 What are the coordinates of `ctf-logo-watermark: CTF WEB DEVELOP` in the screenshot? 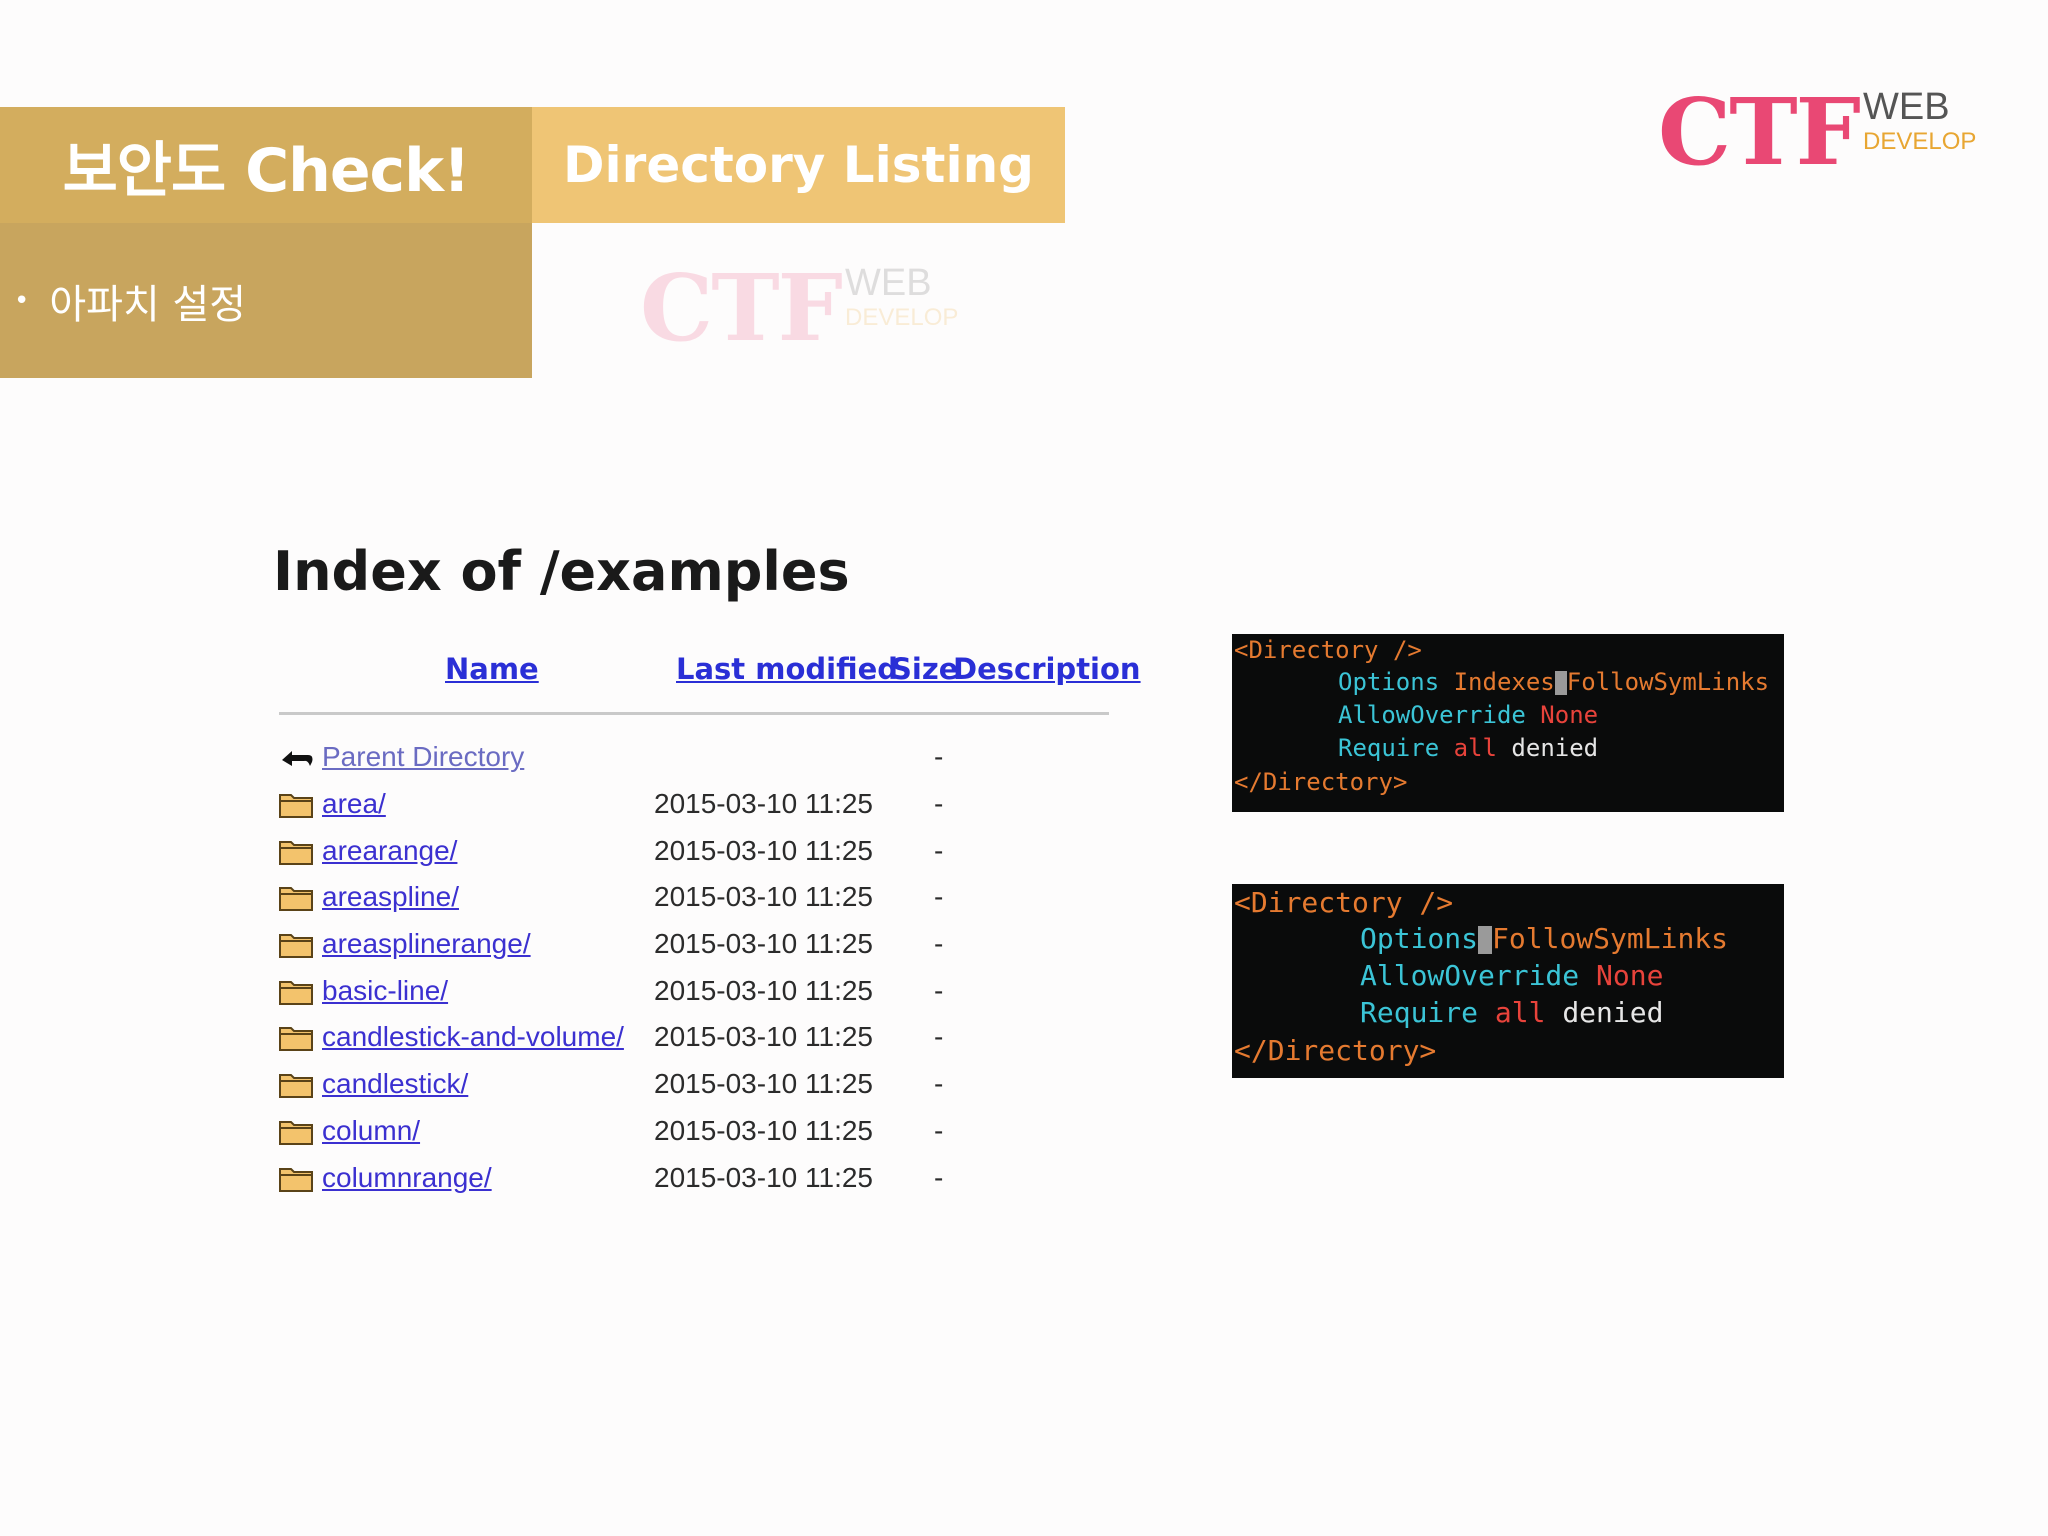 It's located at (799, 308).